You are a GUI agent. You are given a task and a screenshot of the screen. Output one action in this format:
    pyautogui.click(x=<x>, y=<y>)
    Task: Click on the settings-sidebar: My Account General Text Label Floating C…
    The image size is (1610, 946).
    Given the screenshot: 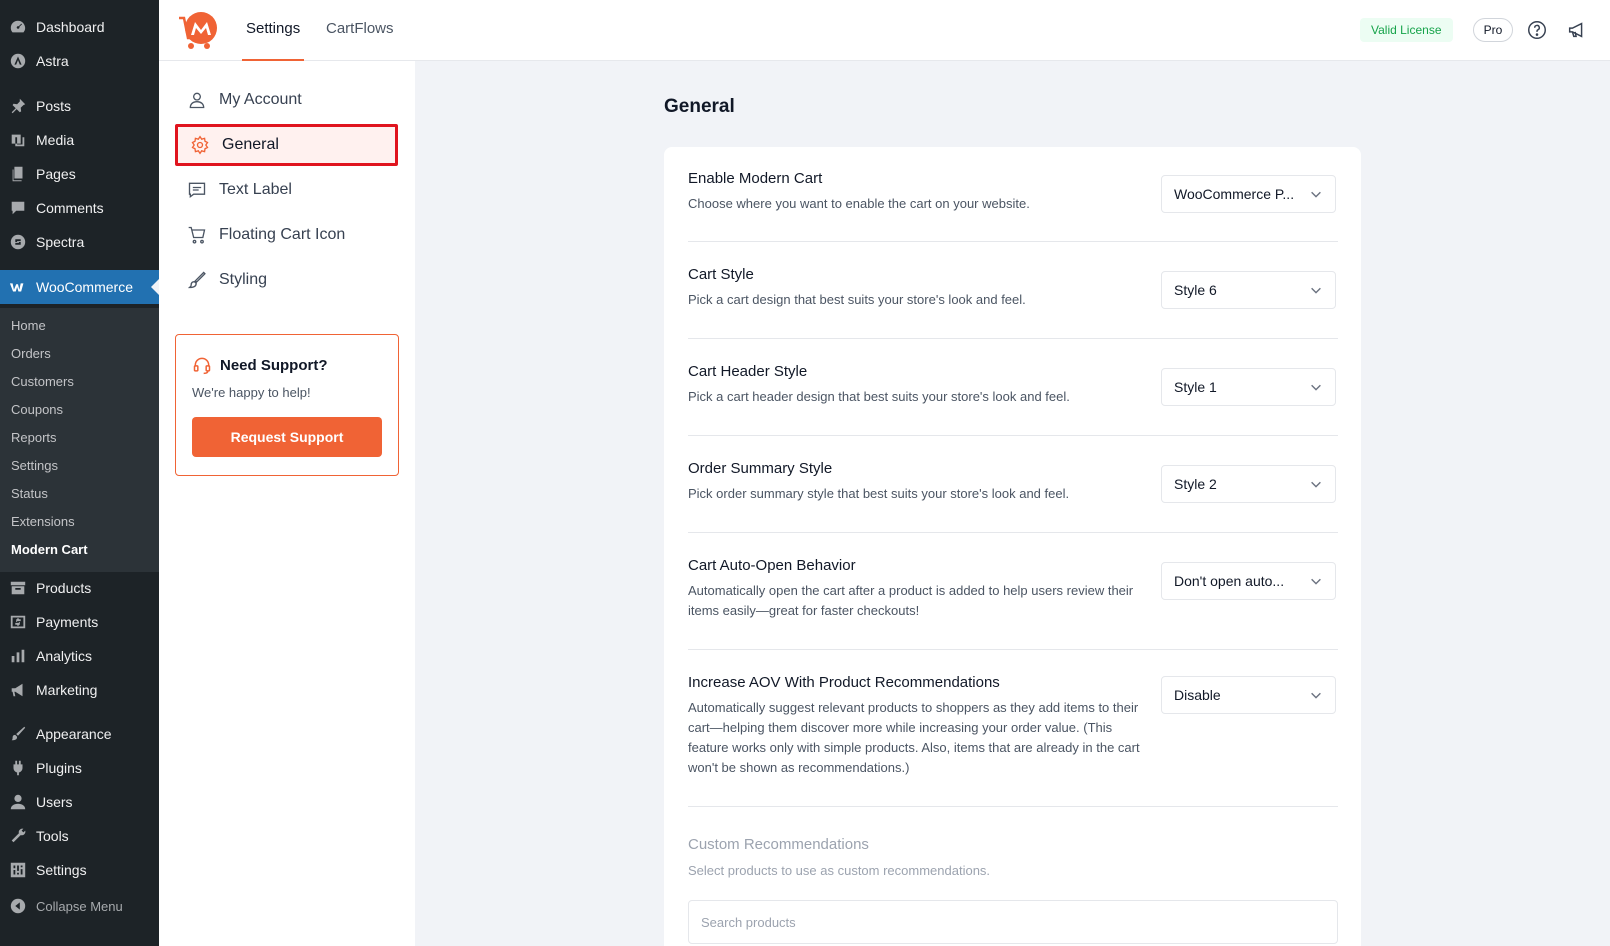 What is the action you would take?
    pyautogui.click(x=287, y=503)
    